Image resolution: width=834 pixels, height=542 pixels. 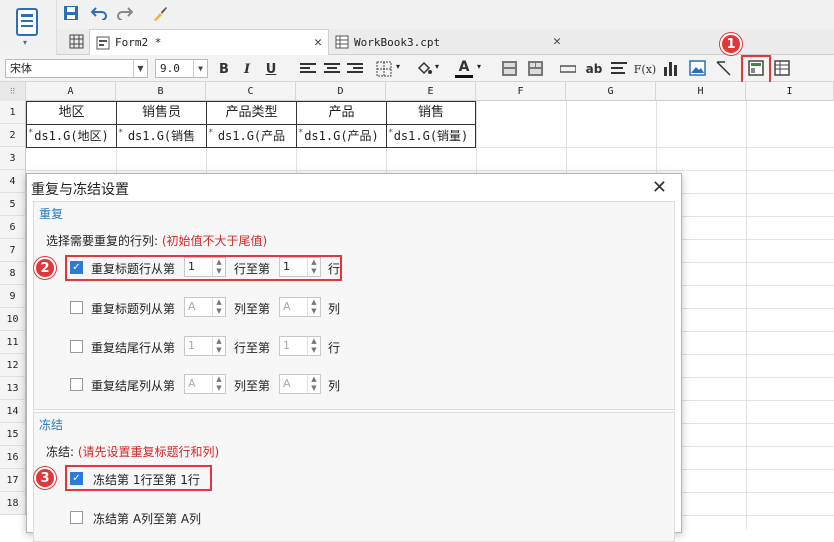 I want to click on repeat-footer-row-to: 1 ▲ ▼, so click(x=300, y=346).